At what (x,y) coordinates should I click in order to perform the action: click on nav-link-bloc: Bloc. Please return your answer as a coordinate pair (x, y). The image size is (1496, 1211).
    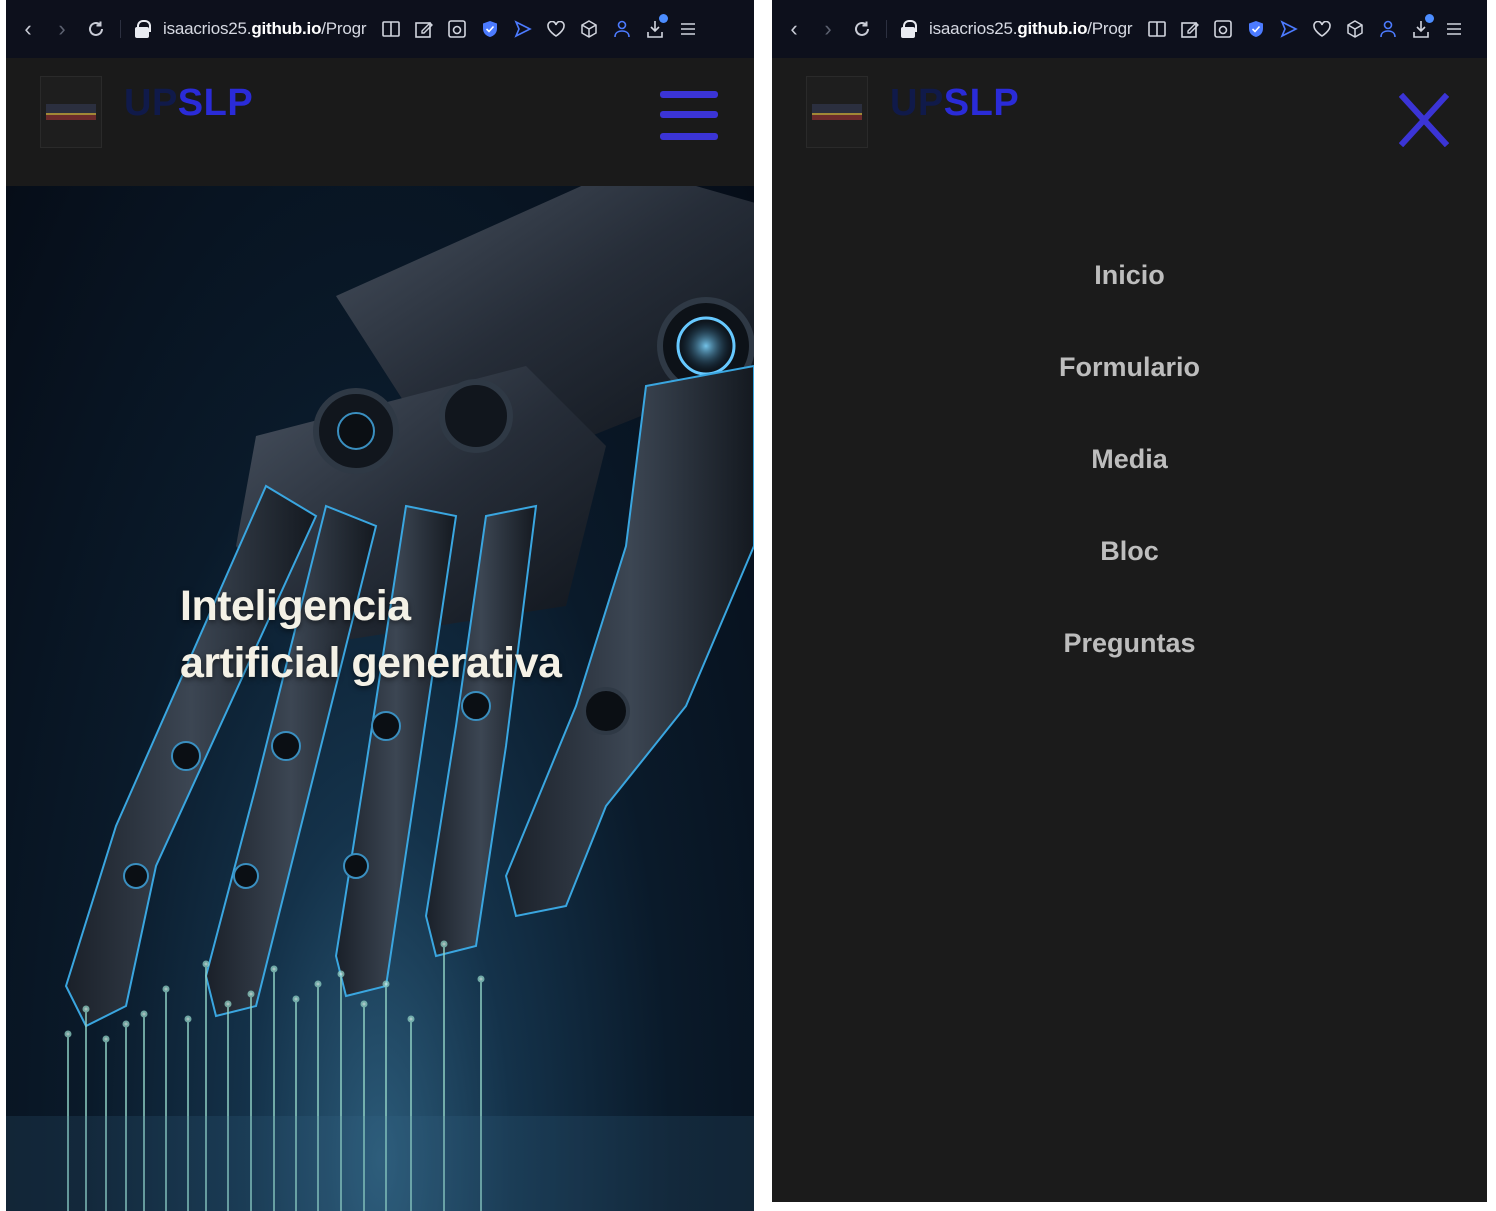
    Looking at the image, I should click on (1129, 551).